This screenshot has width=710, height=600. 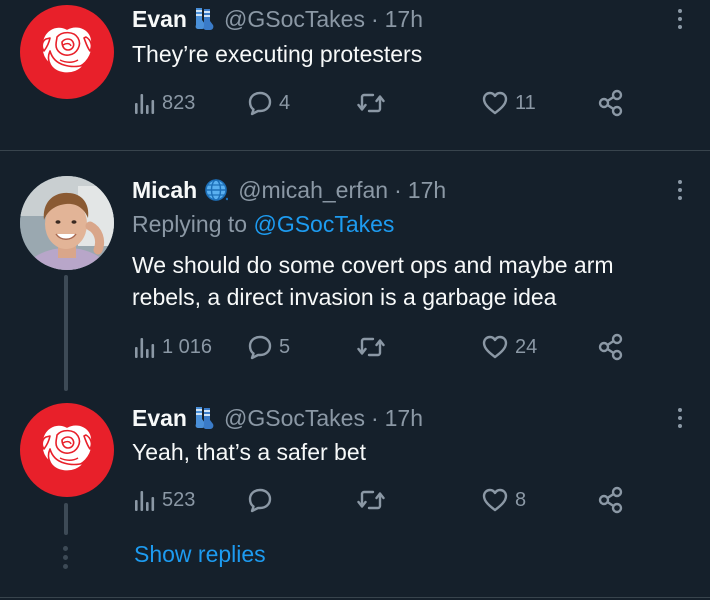 I want to click on thread-continuation-dots, so click(x=65, y=557).